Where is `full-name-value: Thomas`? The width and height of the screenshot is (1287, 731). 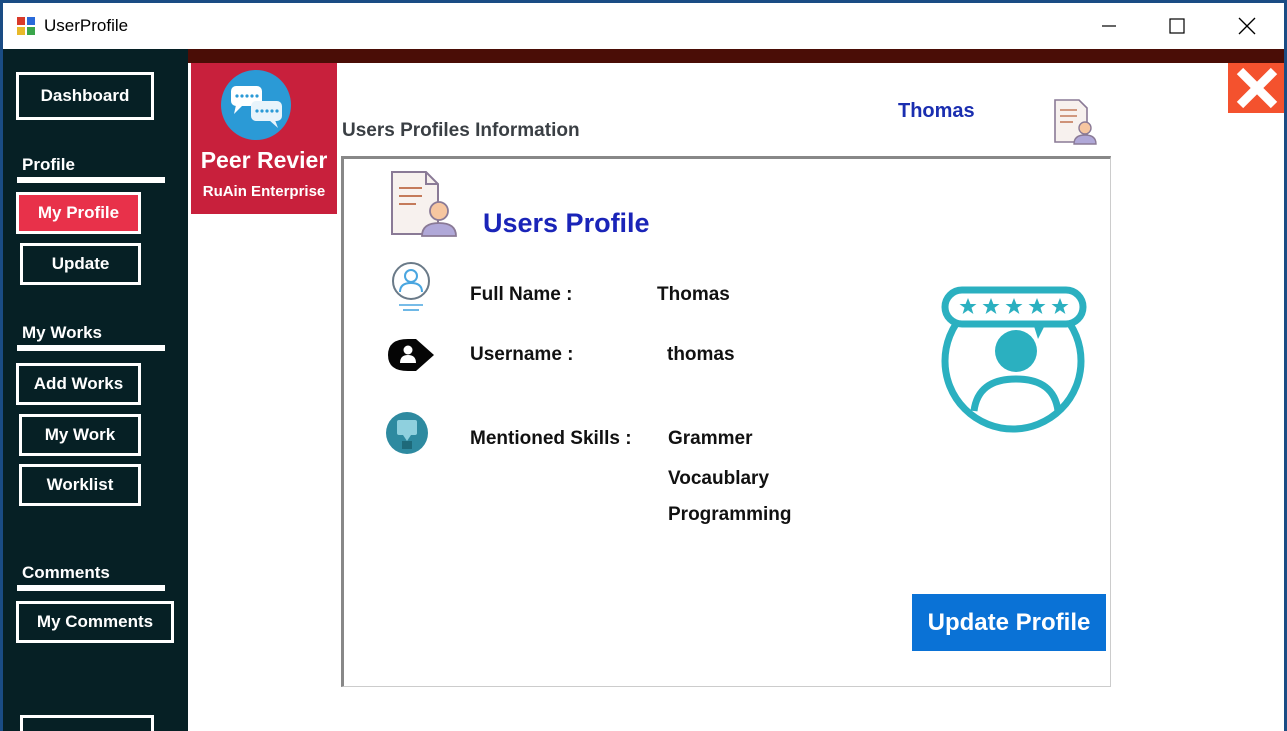 full-name-value: Thomas is located at coordinates (693, 294).